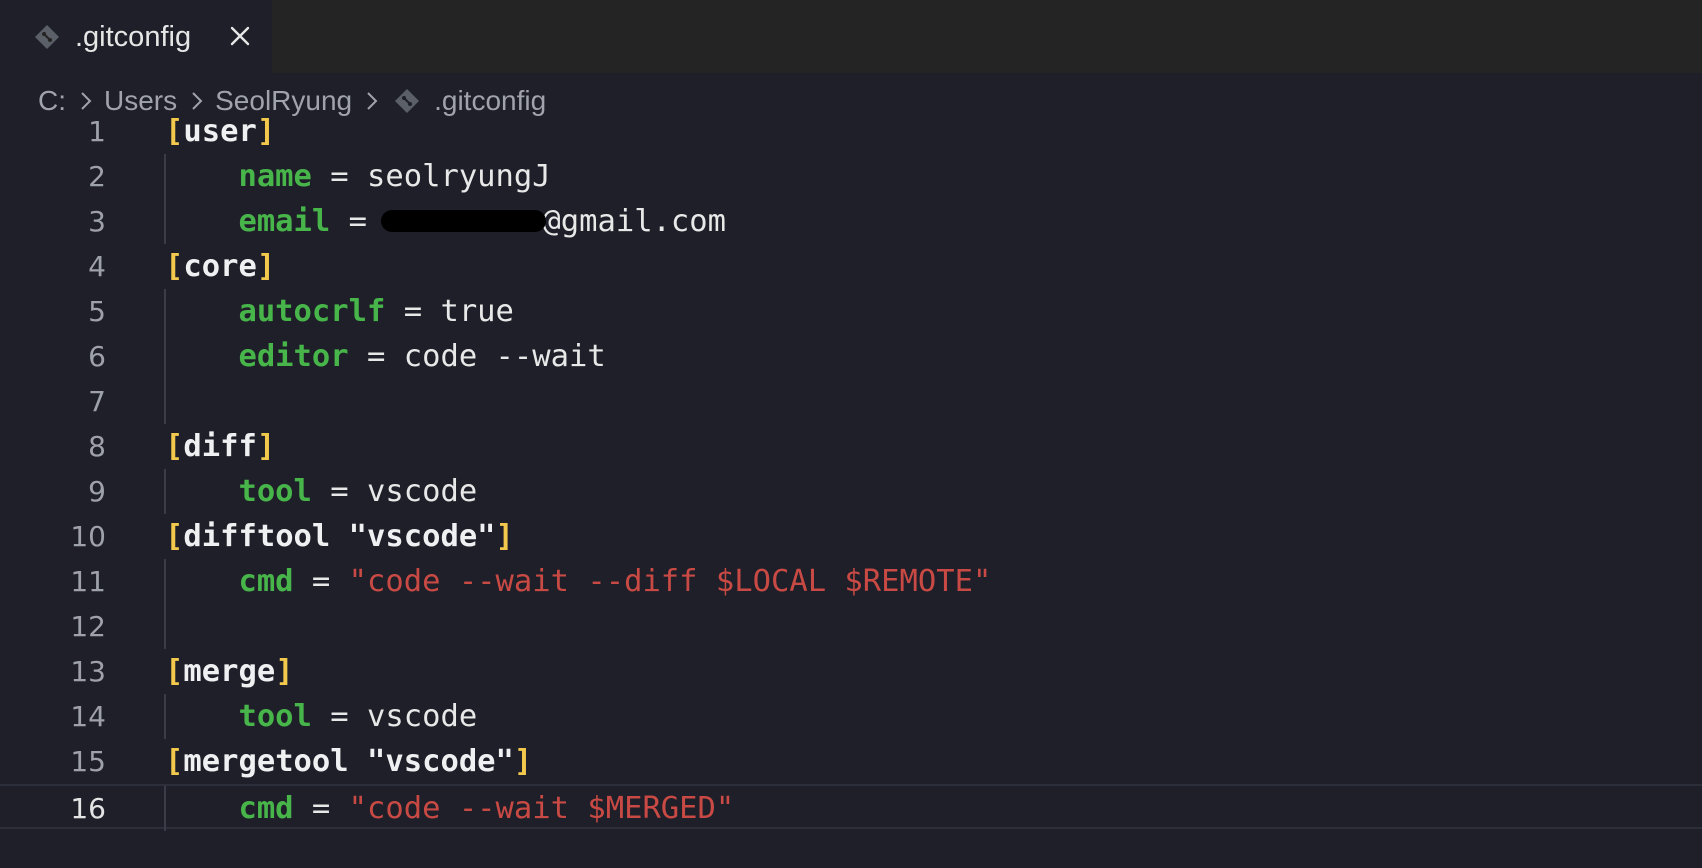 The height and width of the screenshot is (868, 1702). I want to click on config-value: code --wait, so click(504, 356).